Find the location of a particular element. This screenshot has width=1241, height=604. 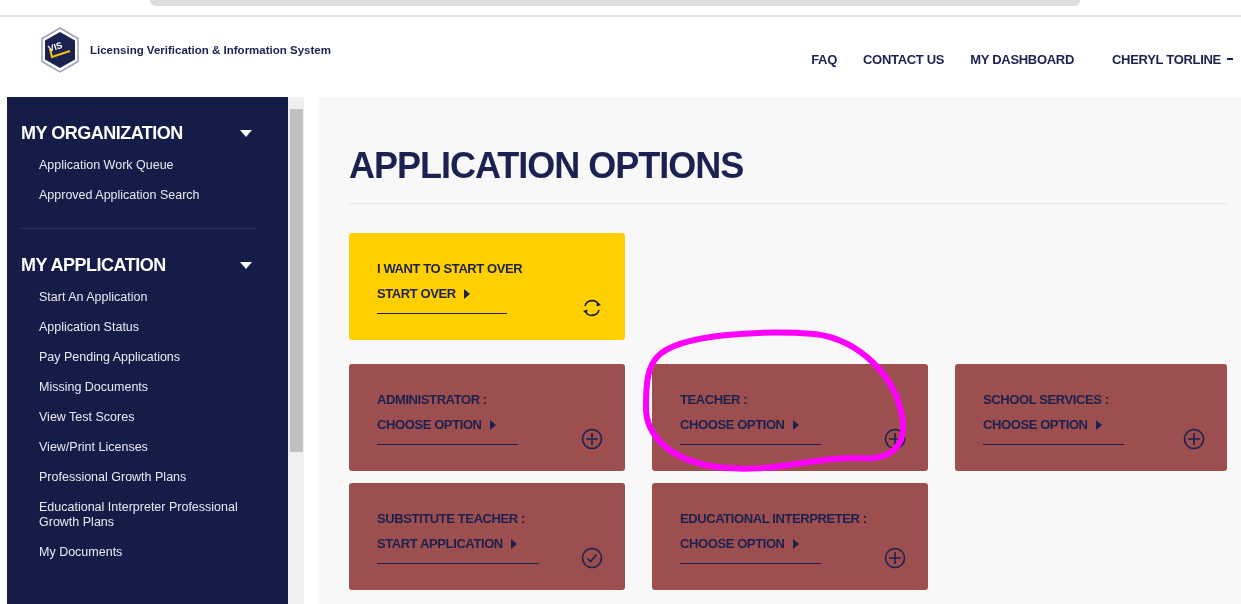

page-title: APPLICATION OPTIONS is located at coordinates (788, 174).